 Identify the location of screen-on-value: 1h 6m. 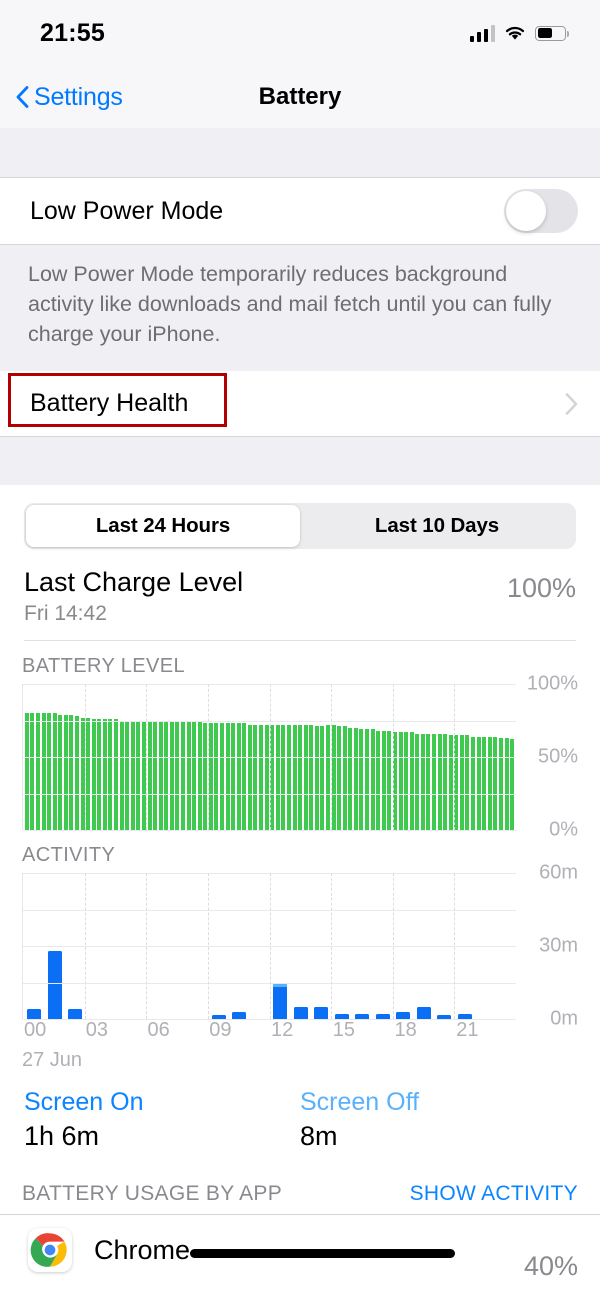
(62, 1136).